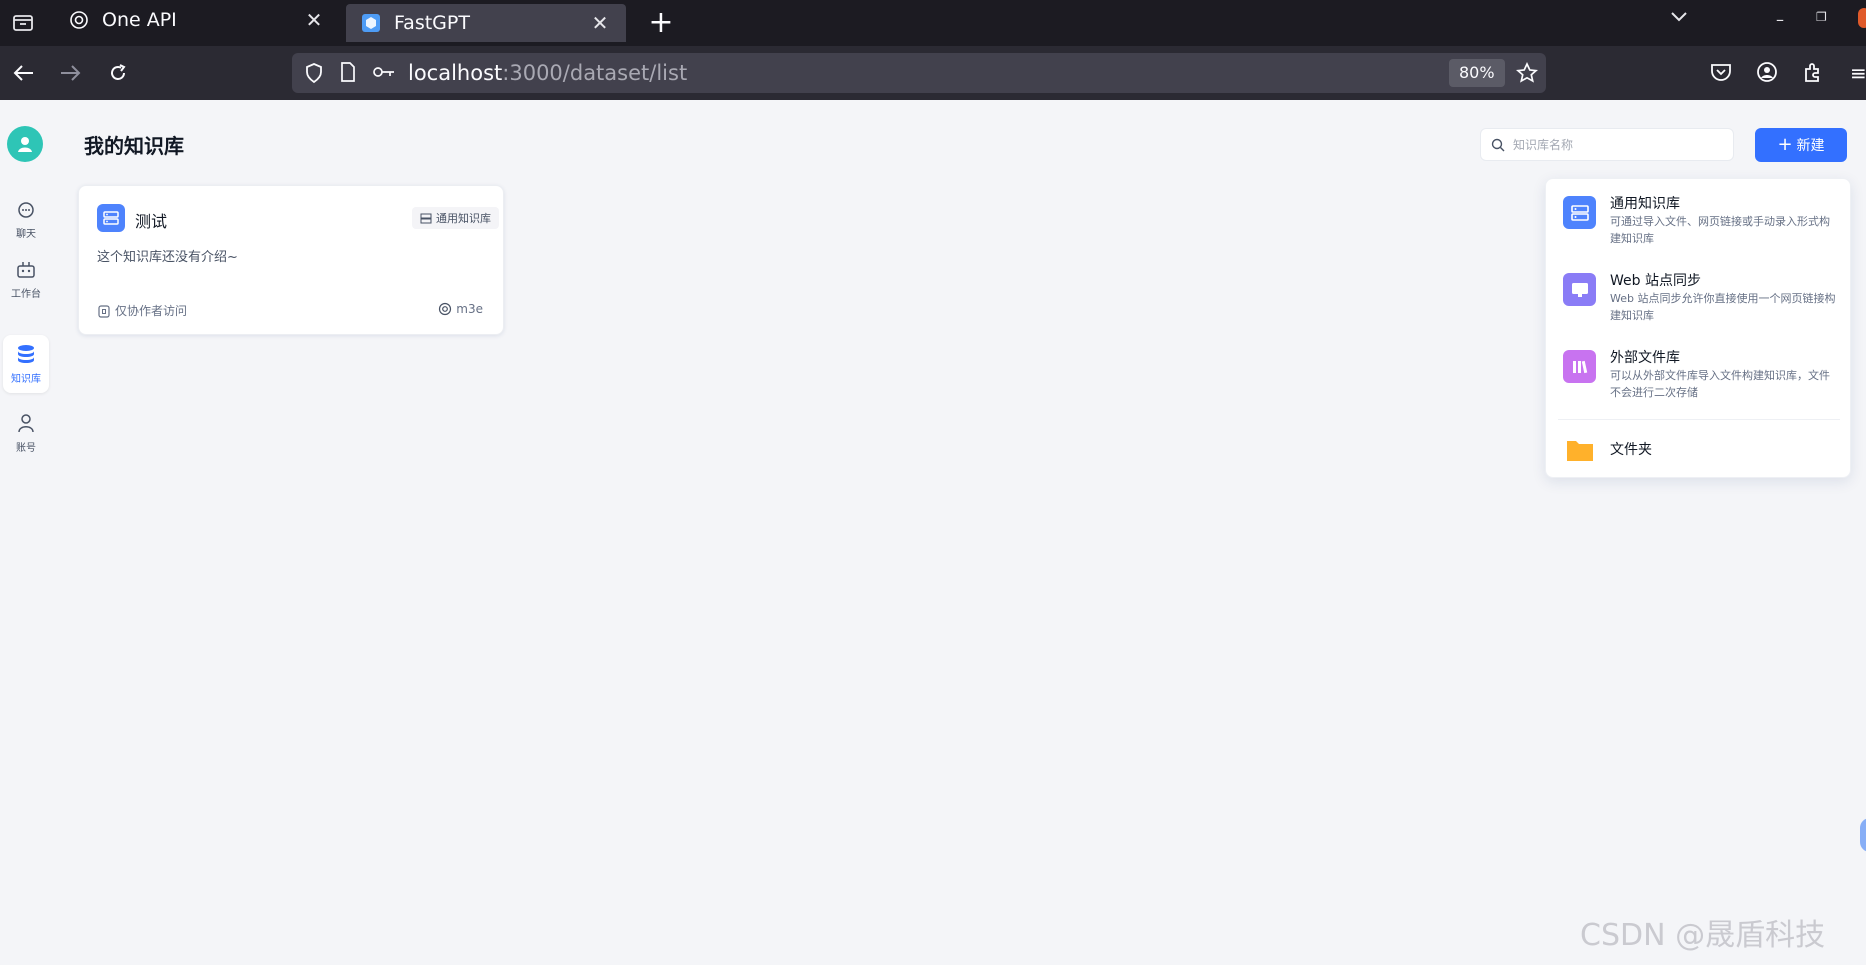 This screenshot has height=965, width=1866. What do you see at coordinates (595, 73) in the screenshot?
I see `url-path: :3000/dataset/list` at bounding box center [595, 73].